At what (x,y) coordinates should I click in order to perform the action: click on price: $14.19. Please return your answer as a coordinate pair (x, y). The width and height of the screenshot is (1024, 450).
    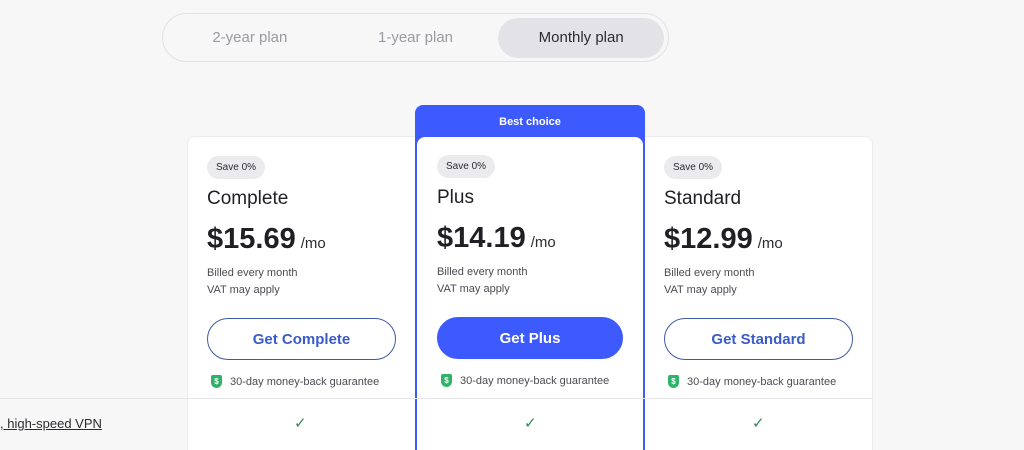
    Looking at the image, I should click on (481, 238).